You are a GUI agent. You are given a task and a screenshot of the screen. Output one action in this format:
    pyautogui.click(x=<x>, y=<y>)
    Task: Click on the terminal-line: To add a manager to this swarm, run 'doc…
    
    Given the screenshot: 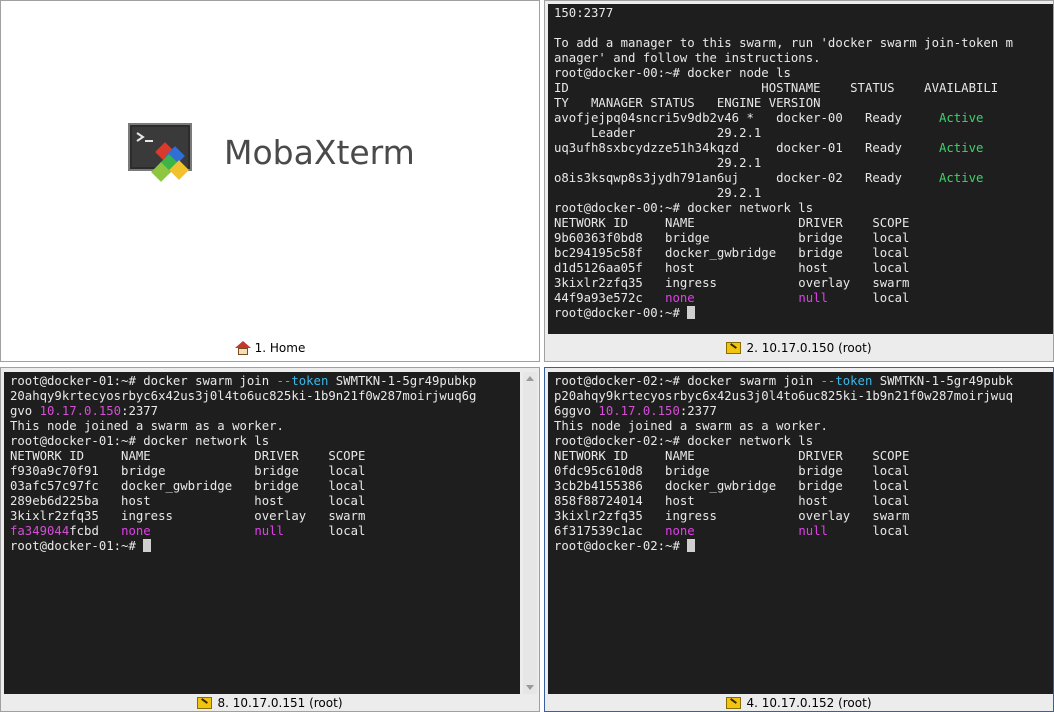 What is the action you would take?
    pyautogui.click(x=803, y=43)
    